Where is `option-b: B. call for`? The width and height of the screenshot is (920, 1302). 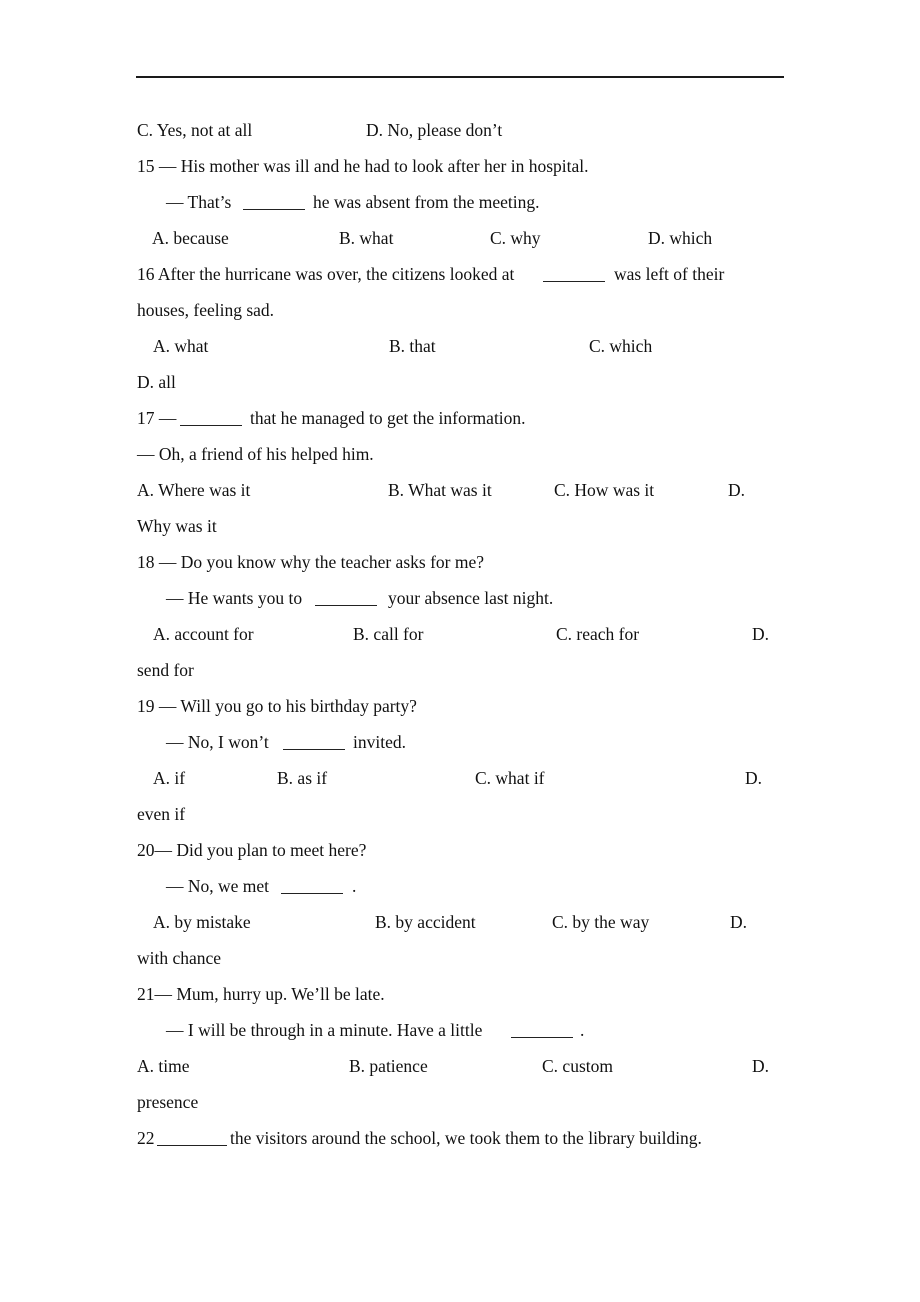
option-b: B. call for is located at coordinates (388, 634).